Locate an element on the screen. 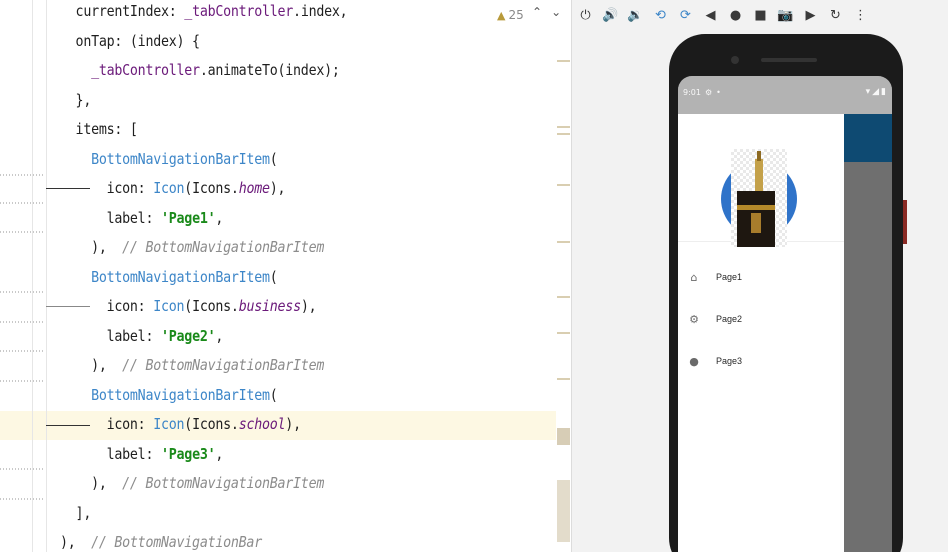 The height and width of the screenshot is (552, 948). drawer-item-page1: ⌂ Page1 is located at coordinates (761, 277).